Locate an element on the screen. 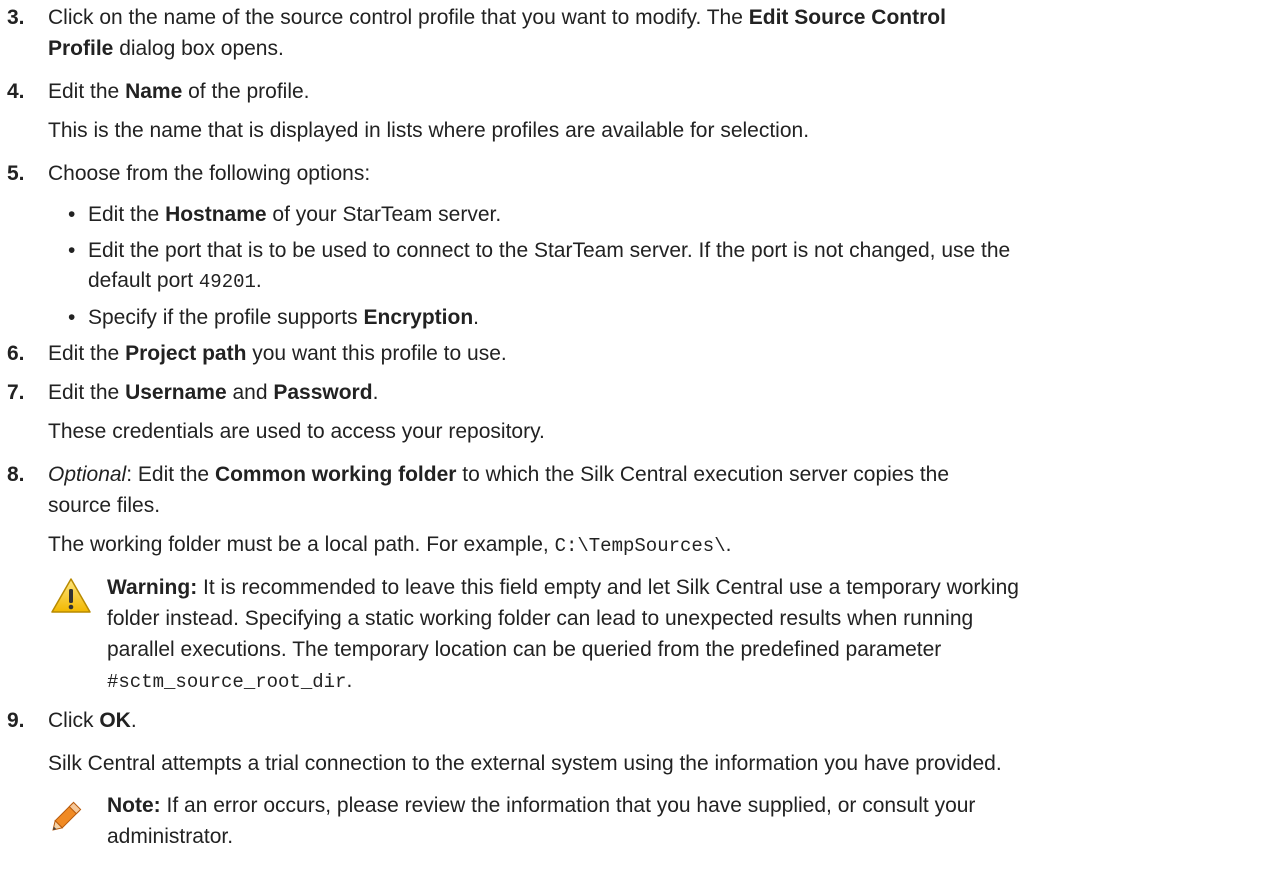  step-number: 4. is located at coordinates (16, 91).